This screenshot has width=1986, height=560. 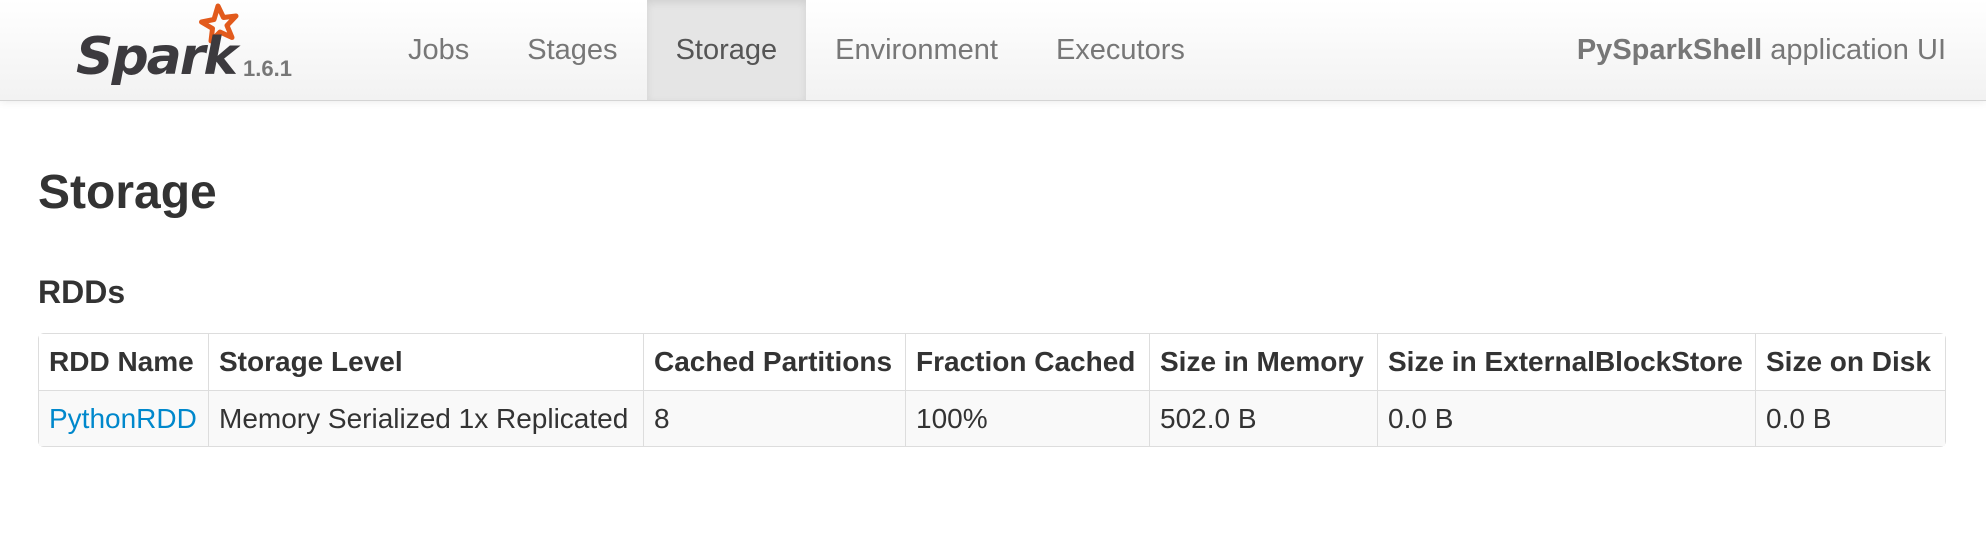 What do you see at coordinates (123, 362) in the screenshot?
I see `column-header-rdd-name: RDD Name` at bounding box center [123, 362].